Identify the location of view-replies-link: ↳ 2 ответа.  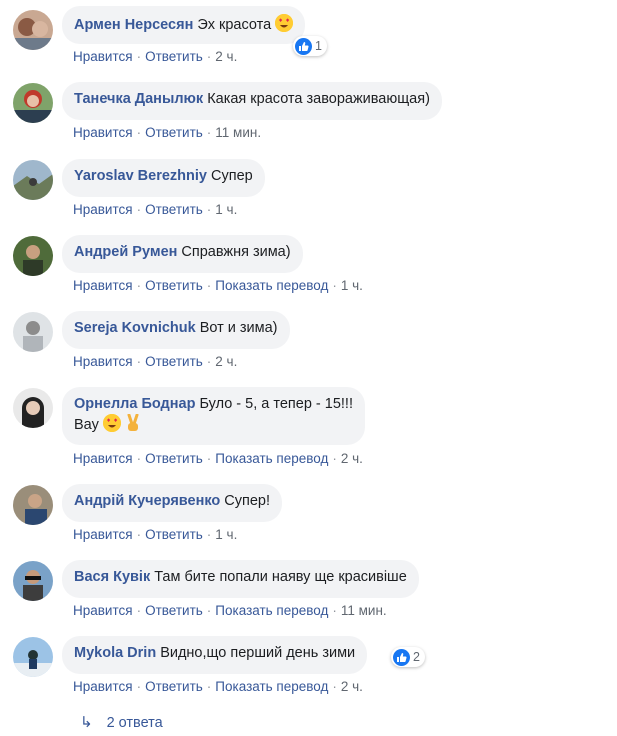
(121, 722).